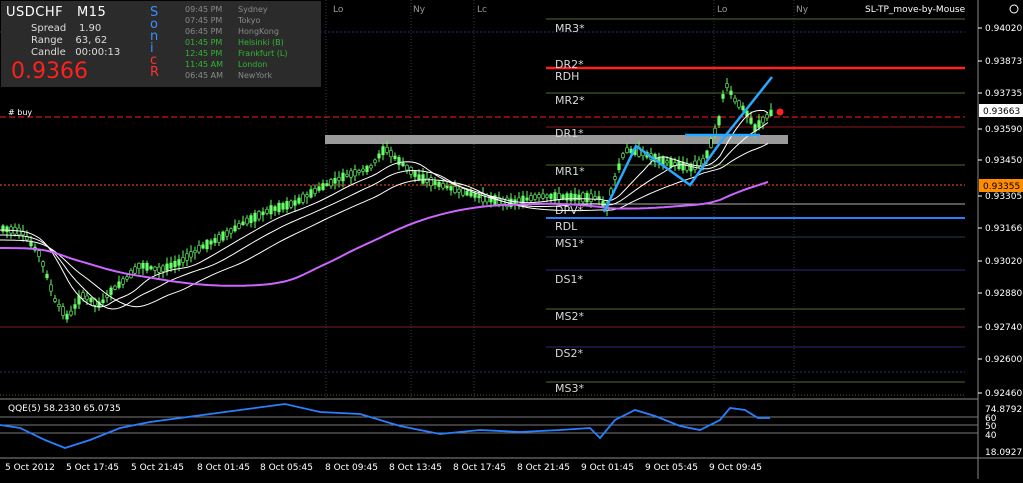 This screenshot has height=483, width=1023. Describe the element at coordinates (20, 112) in the screenshot. I see `trade-label: # buy` at that location.